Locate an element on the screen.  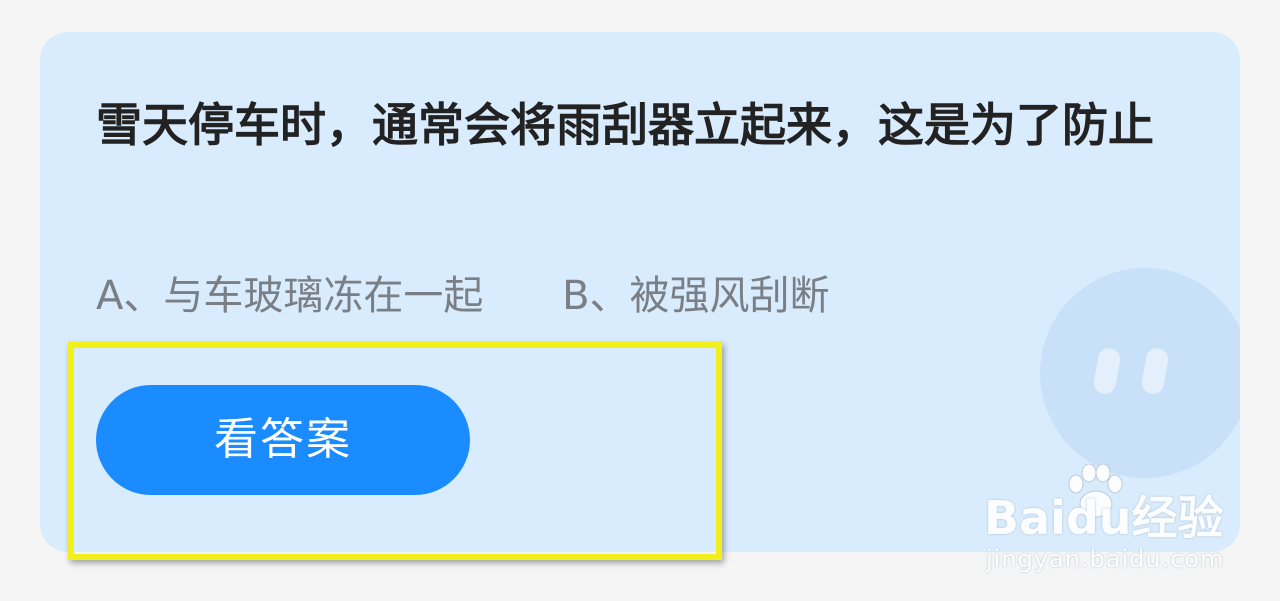
mascot-right-eye is located at coordinates (1155, 371).